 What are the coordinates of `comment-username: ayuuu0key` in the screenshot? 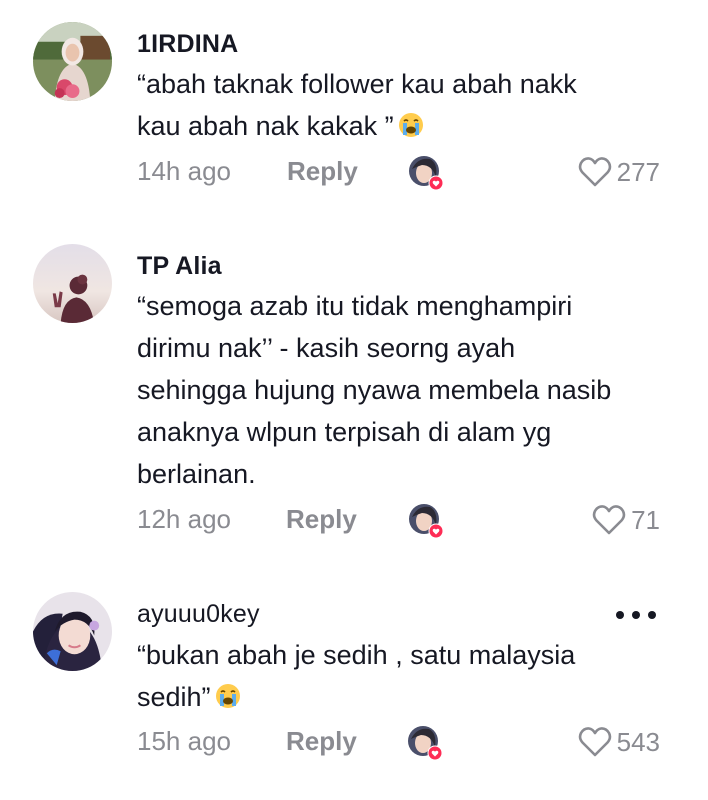 It's located at (198, 614).